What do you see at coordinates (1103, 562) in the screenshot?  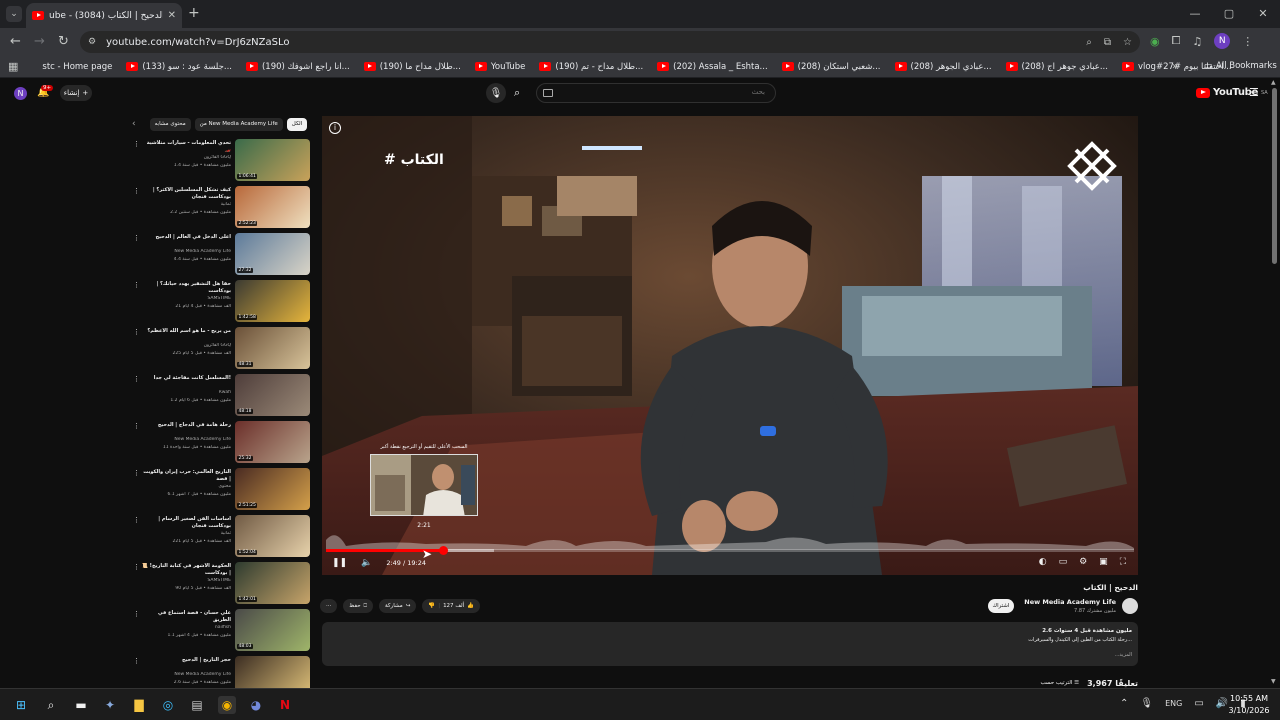 I see `miniplayer-icon: ▣` at bounding box center [1103, 562].